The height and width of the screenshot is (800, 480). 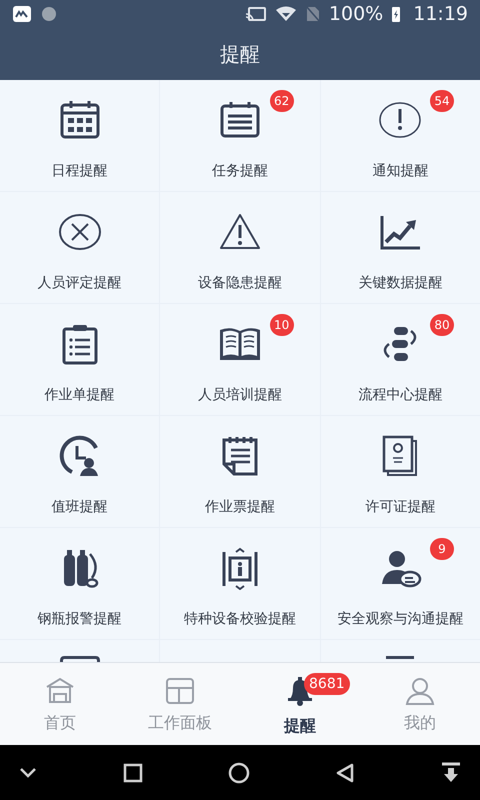 What do you see at coordinates (240, 359) in the screenshot?
I see `reminder-tile: 人员培训提醒 10` at bounding box center [240, 359].